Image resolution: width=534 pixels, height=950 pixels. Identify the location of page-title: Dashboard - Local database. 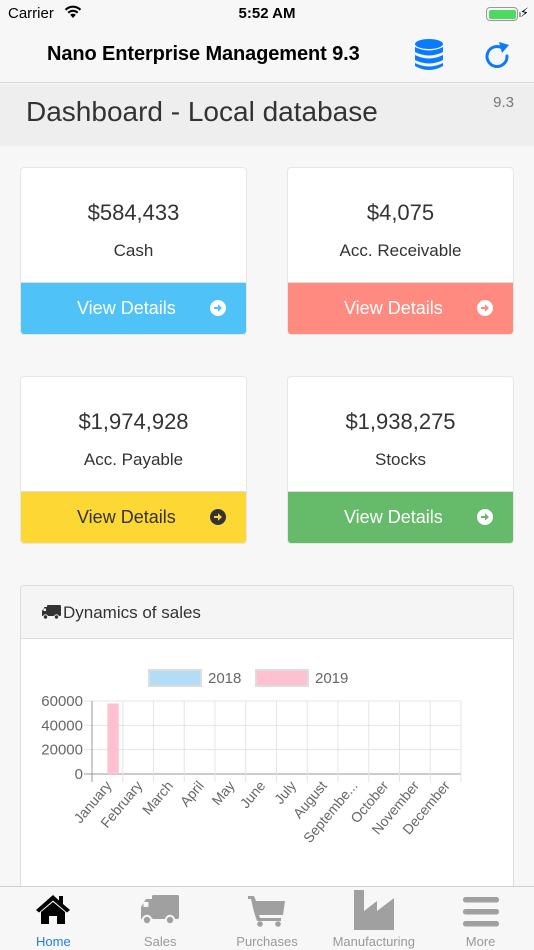
(202, 111).